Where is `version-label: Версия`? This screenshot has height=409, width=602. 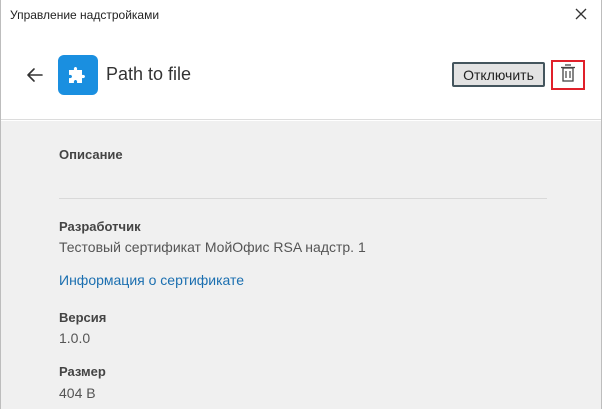
version-label: Версия is located at coordinates (83, 317).